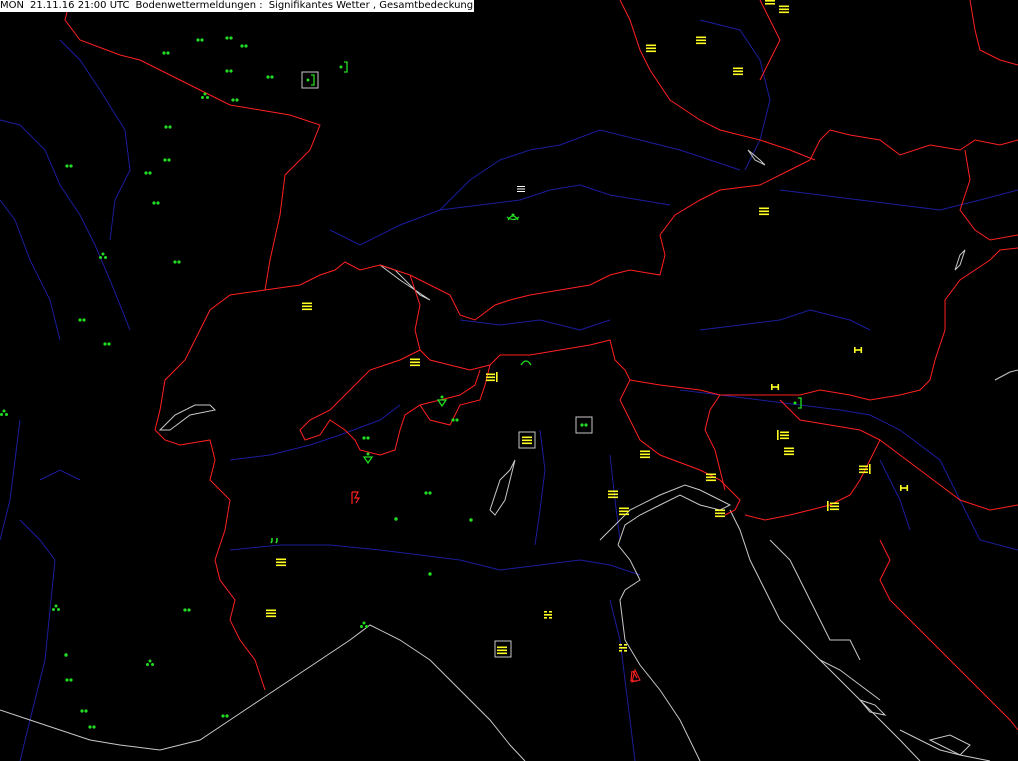  Describe the element at coordinates (371, 5) in the screenshot. I see `header-parameters: Signifikantes Wetter , Gesamtbedeckung` at that location.